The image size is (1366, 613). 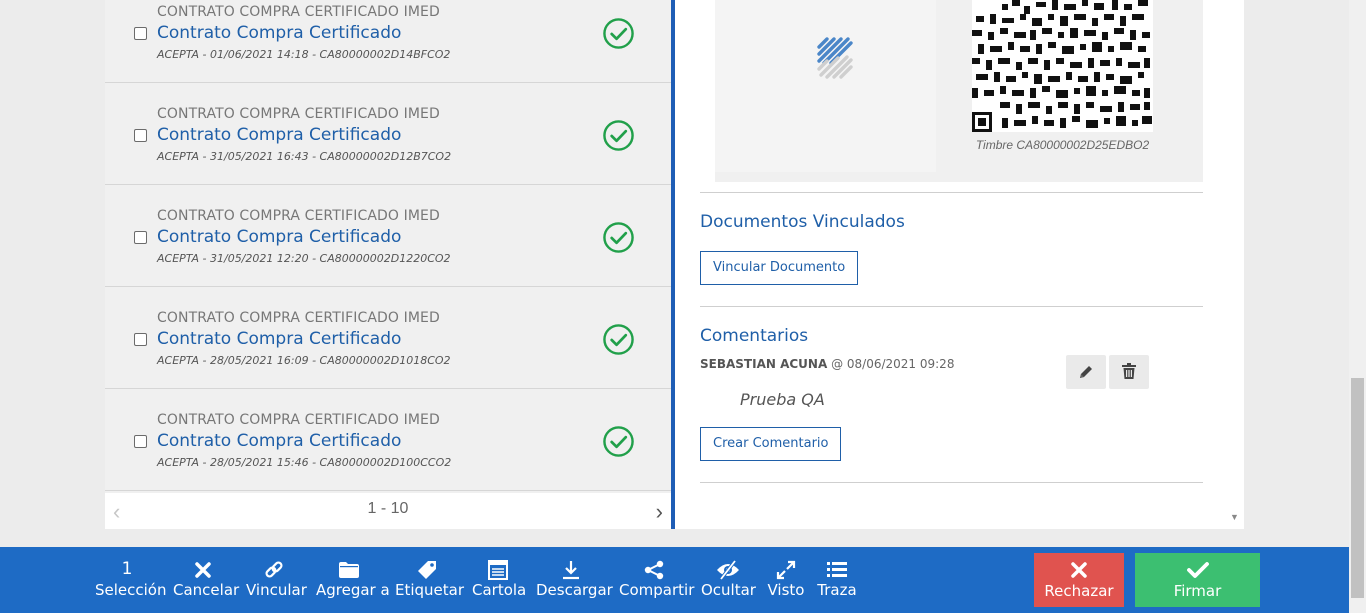 I want to click on delete-comment-button, so click(x=1129, y=372).